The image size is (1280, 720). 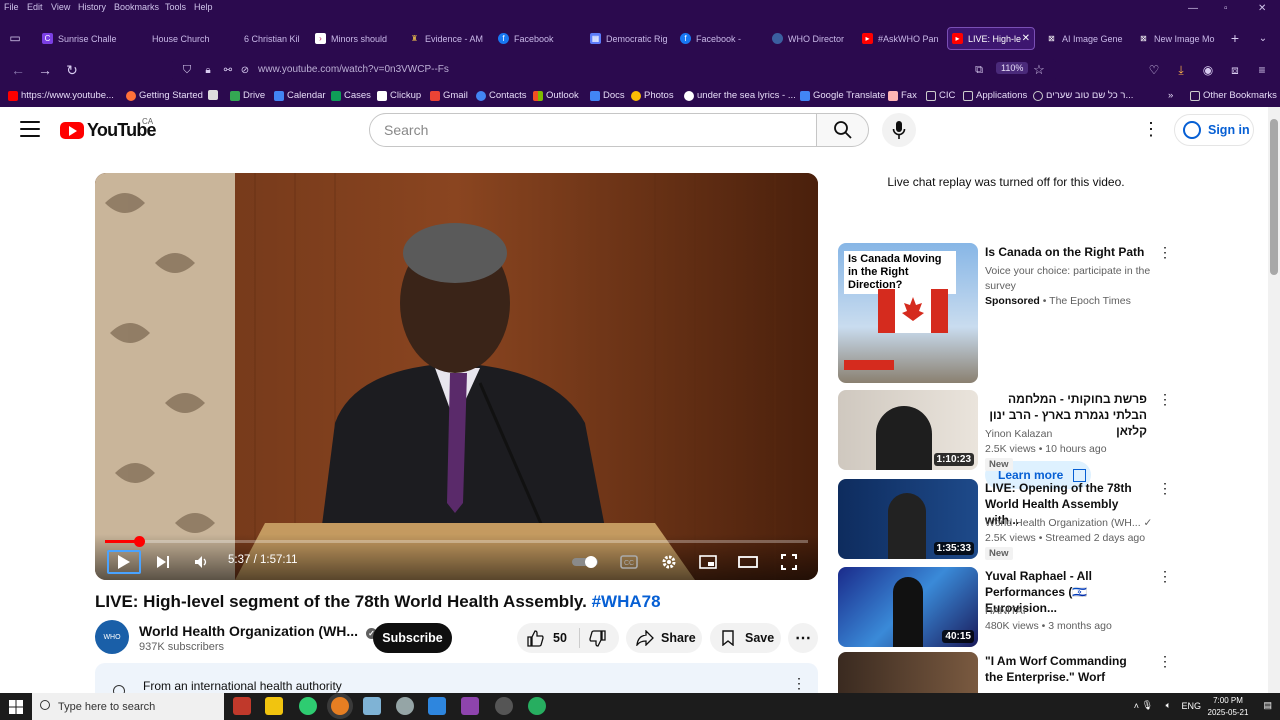 What do you see at coordinates (136, 7) in the screenshot?
I see `menu-bookmarks: Bookmarks` at bounding box center [136, 7].